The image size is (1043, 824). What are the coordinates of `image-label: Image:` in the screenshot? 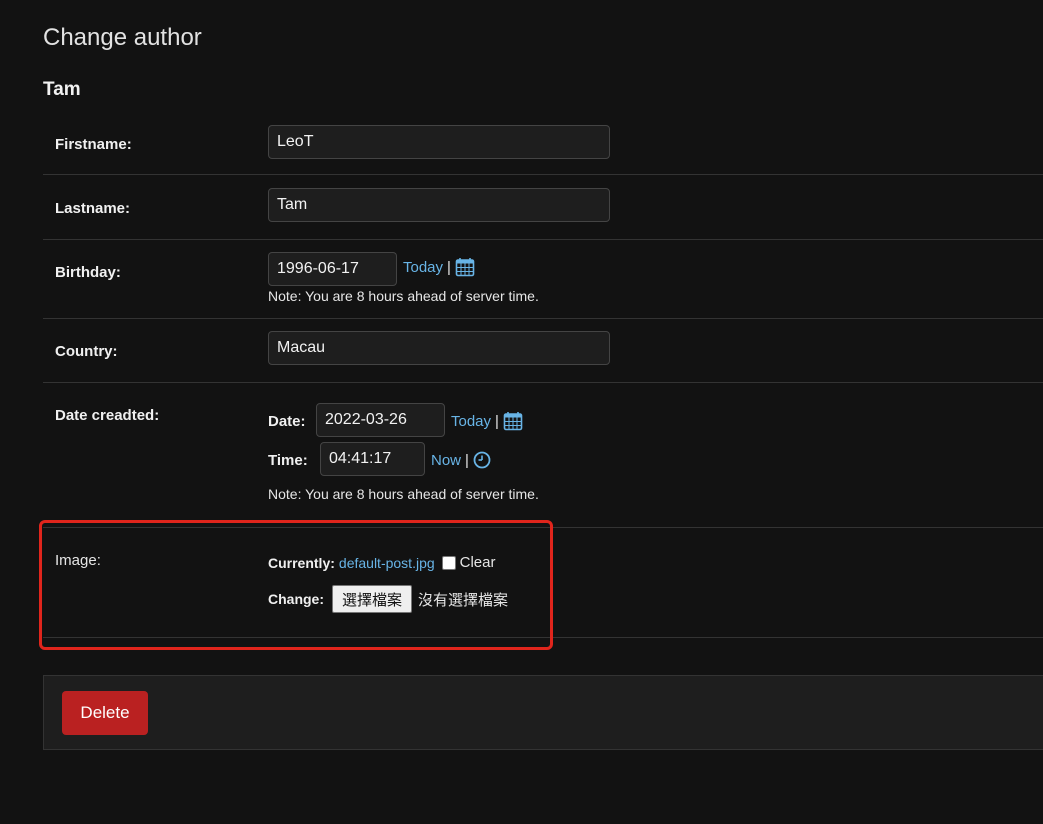 It's located at (78, 560).